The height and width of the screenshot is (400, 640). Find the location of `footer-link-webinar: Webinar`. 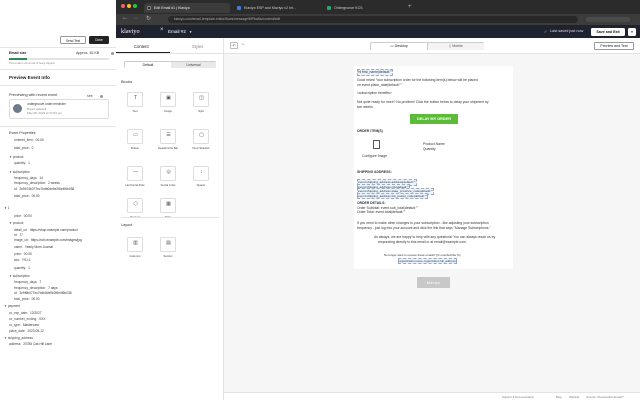

footer-link-webinar: Webinar is located at coordinates (574, 397).